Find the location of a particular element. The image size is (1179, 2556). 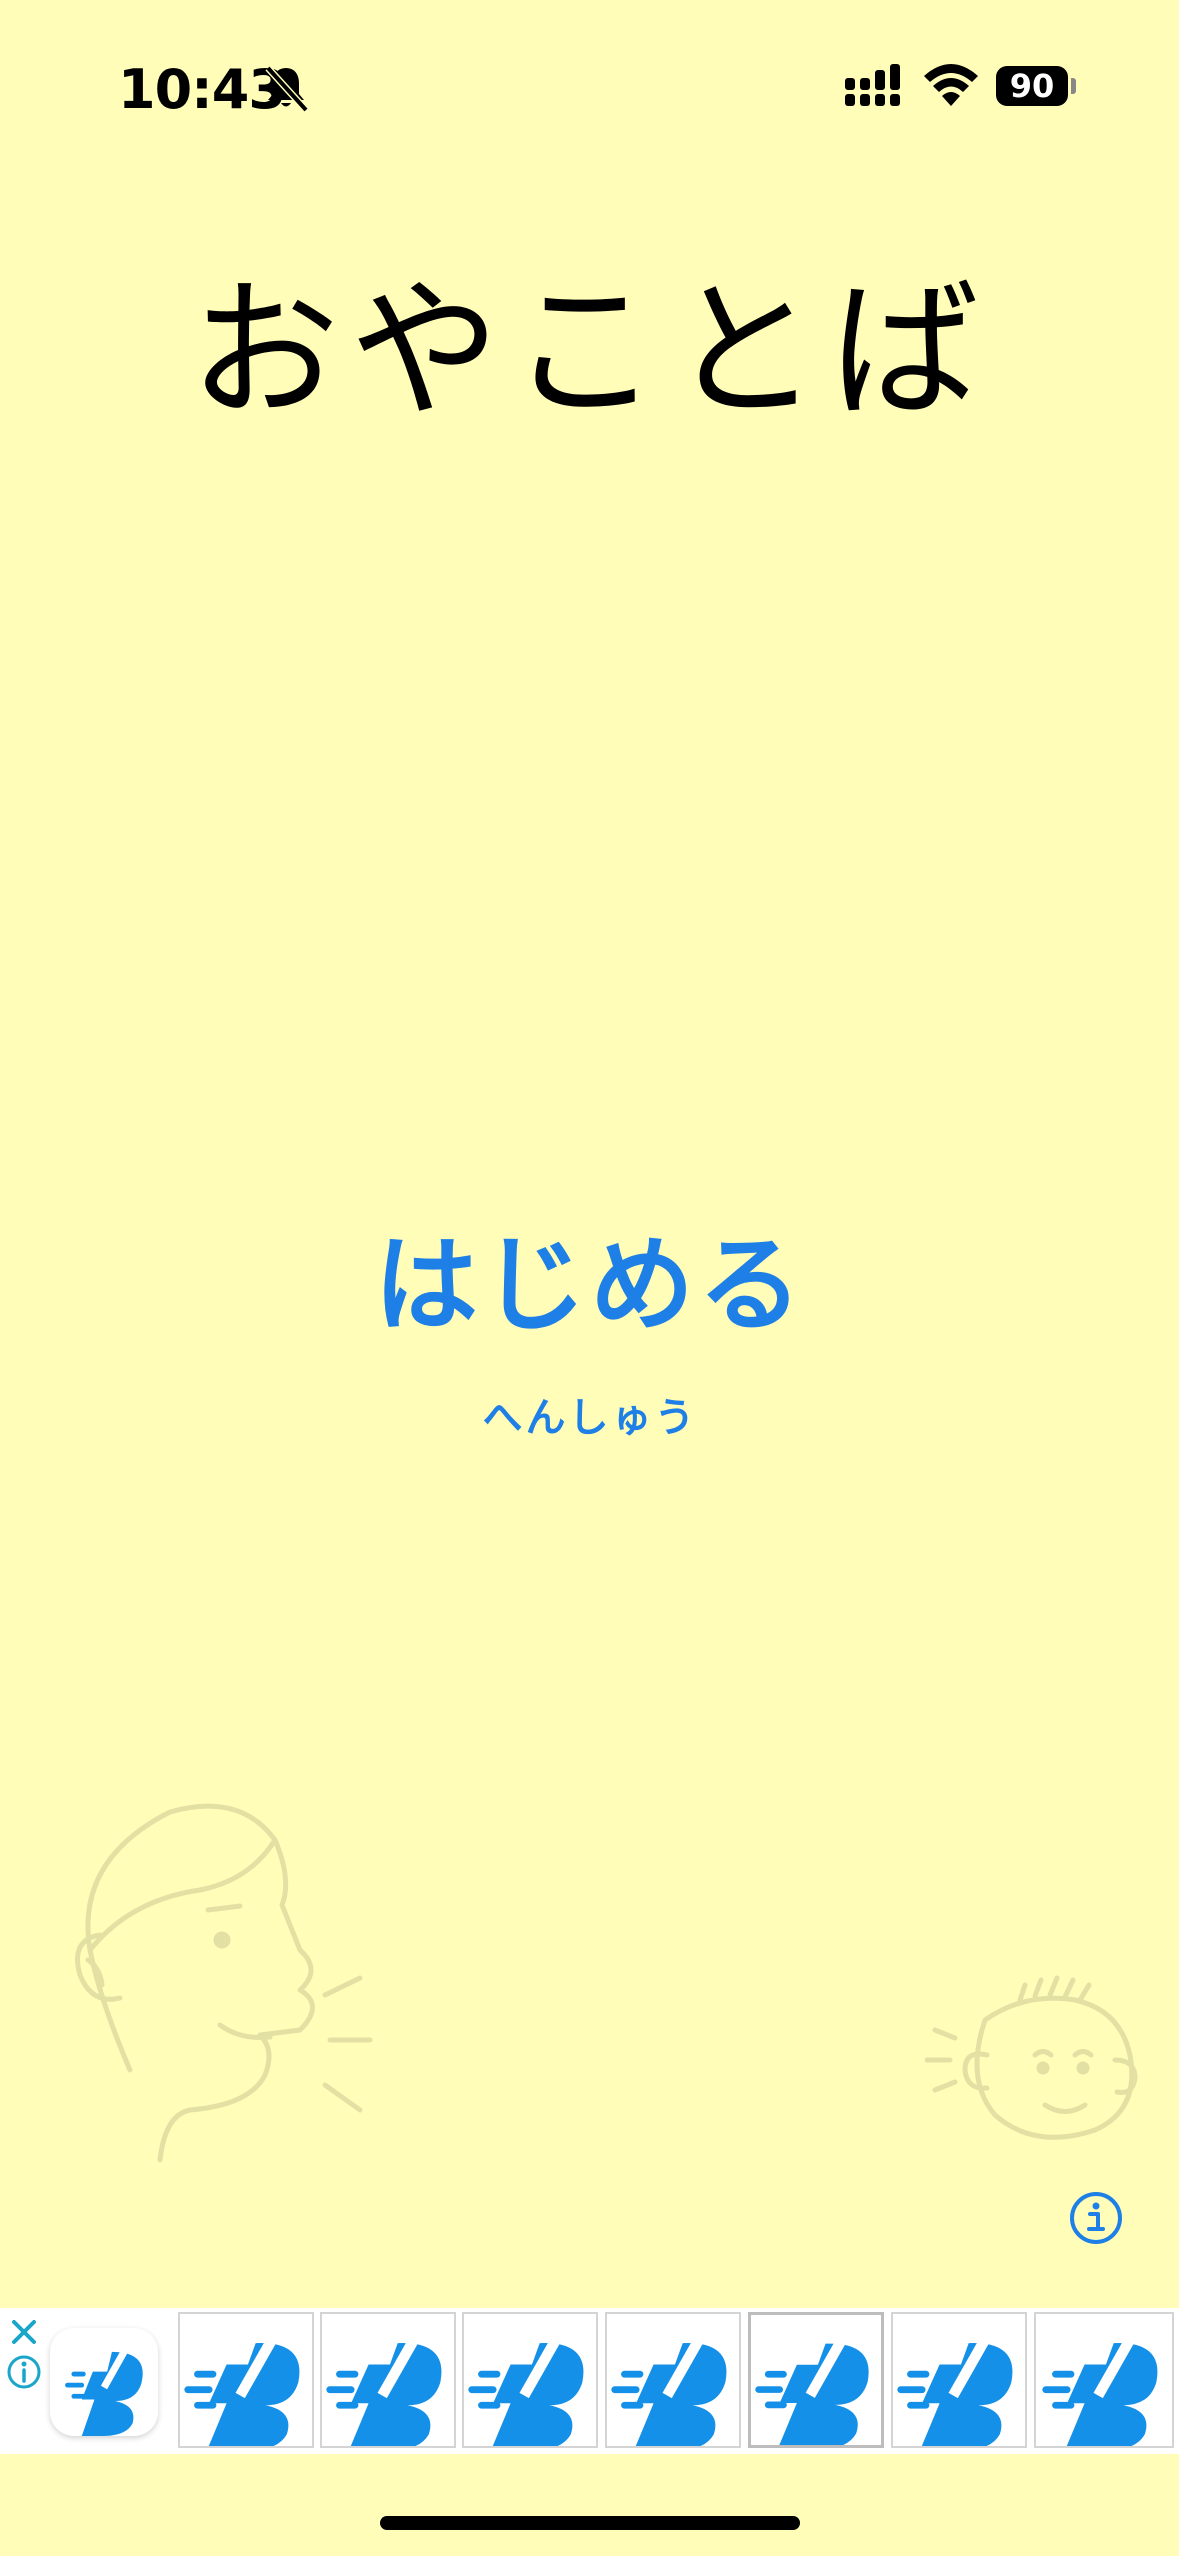

page-title: おやことば is located at coordinates (589, 352).